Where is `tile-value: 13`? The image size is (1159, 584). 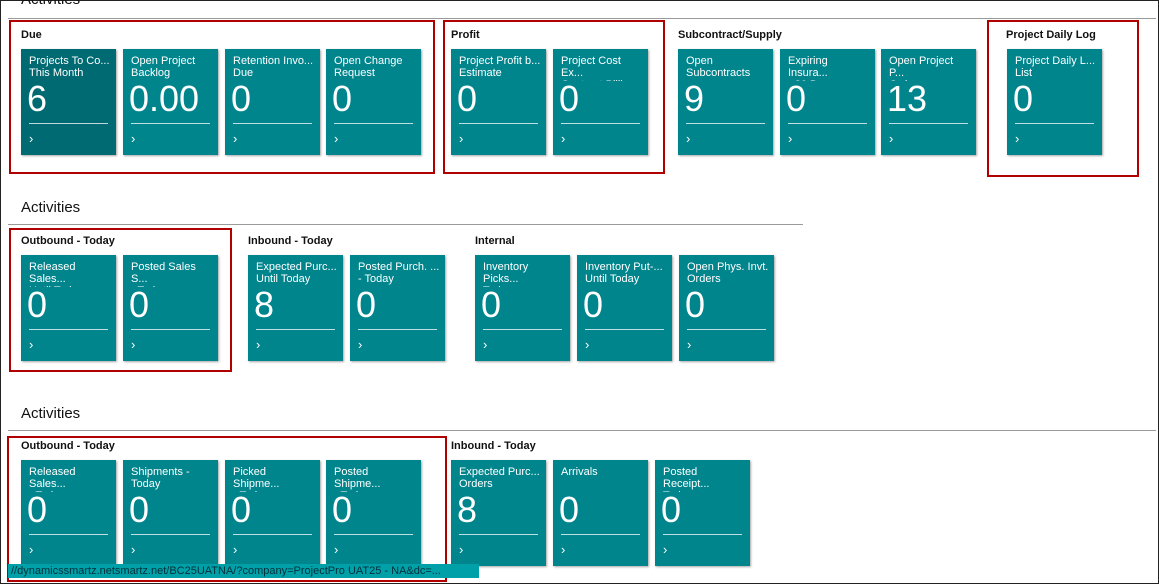 tile-value: 13 is located at coordinates (907, 98).